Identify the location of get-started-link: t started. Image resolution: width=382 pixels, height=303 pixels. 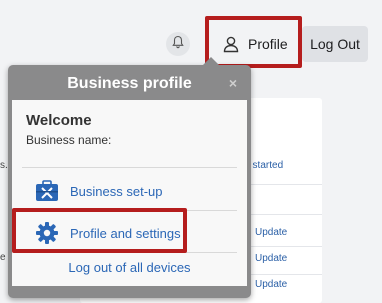
(265, 165).